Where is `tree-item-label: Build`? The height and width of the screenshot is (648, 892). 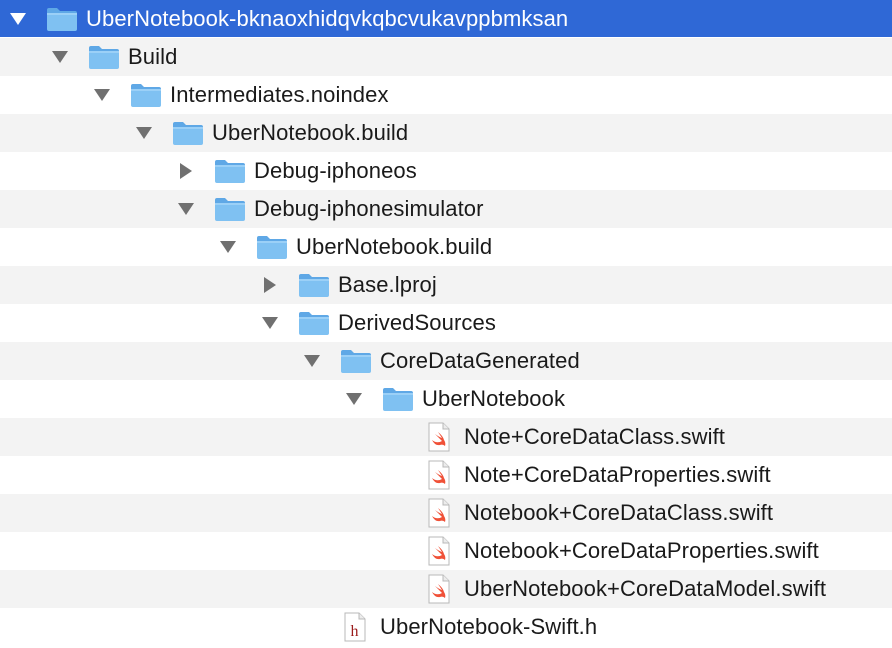 tree-item-label: Build is located at coordinates (153, 56).